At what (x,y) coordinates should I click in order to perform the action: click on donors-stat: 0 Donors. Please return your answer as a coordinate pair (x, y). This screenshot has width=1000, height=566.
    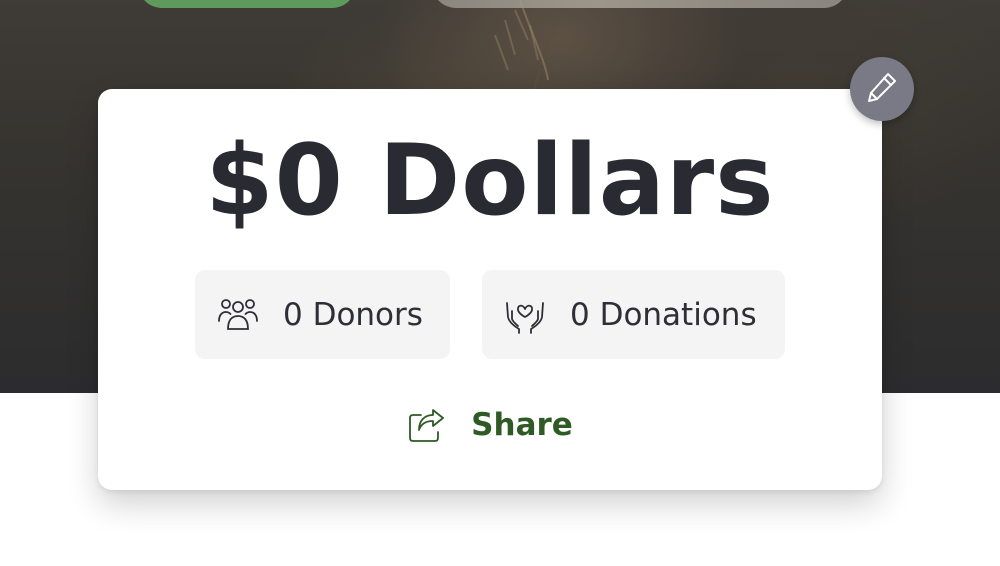
    Looking at the image, I should click on (322, 314).